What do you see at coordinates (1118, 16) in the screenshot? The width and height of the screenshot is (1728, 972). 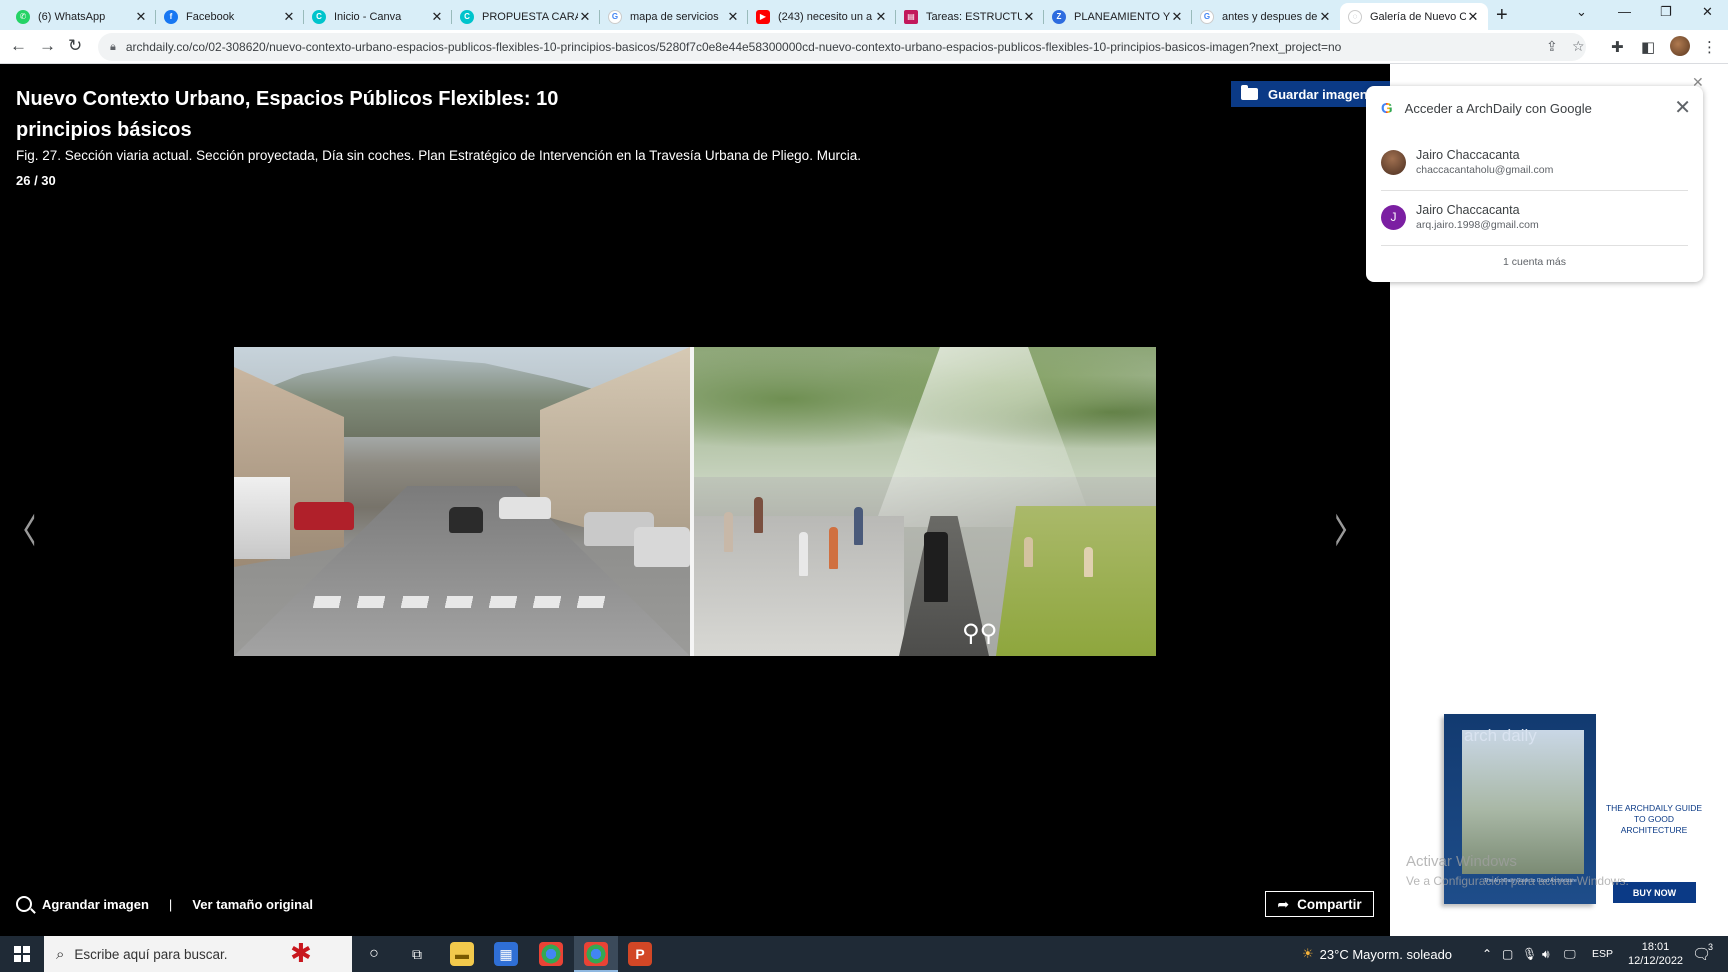 I see `tab-planeamiento: Z PLANEAMIENTO Y ✕` at bounding box center [1118, 16].